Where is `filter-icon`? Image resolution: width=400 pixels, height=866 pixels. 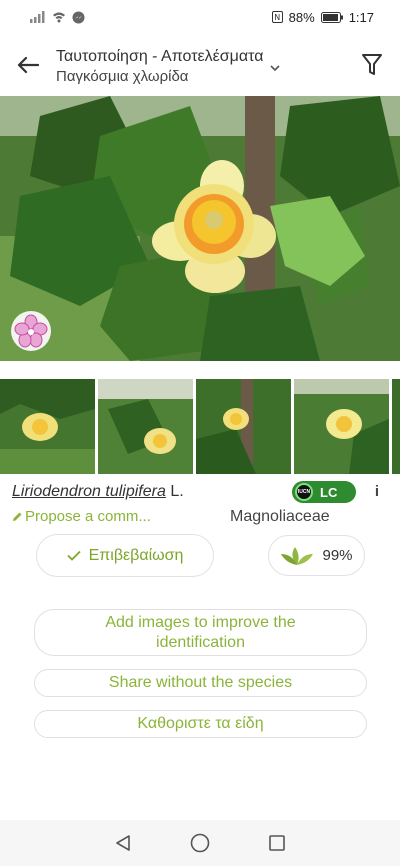
filter-icon is located at coordinates (372, 64).